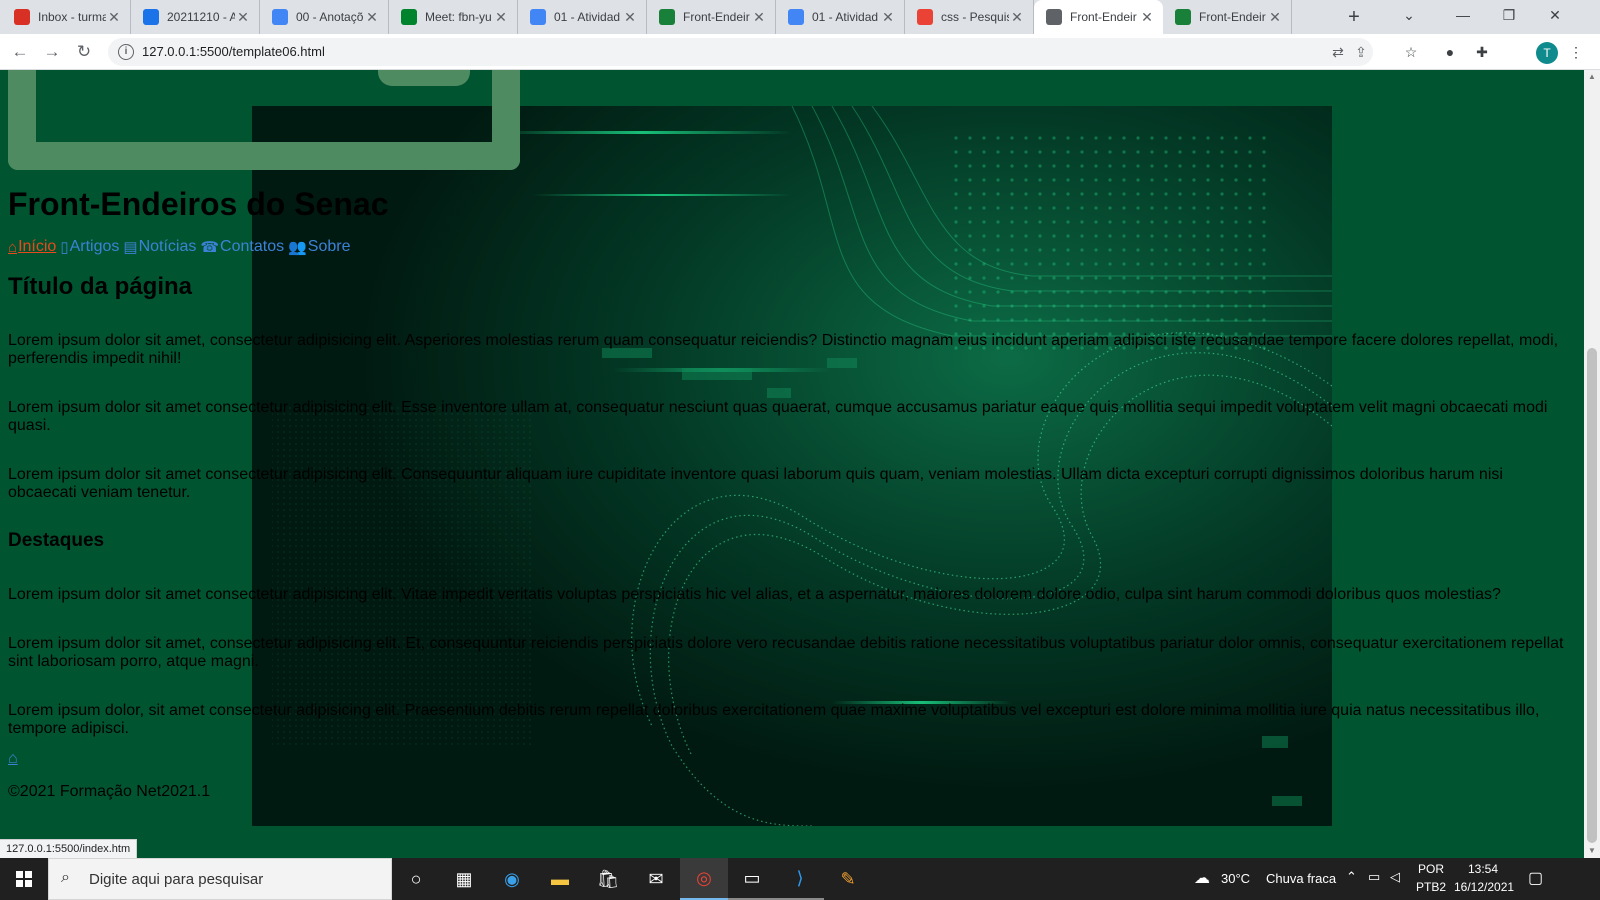 This screenshot has height=900, width=1600. What do you see at coordinates (13, 759) in the screenshot?
I see `footer-home-icon: ⌂` at bounding box center [13, 759].